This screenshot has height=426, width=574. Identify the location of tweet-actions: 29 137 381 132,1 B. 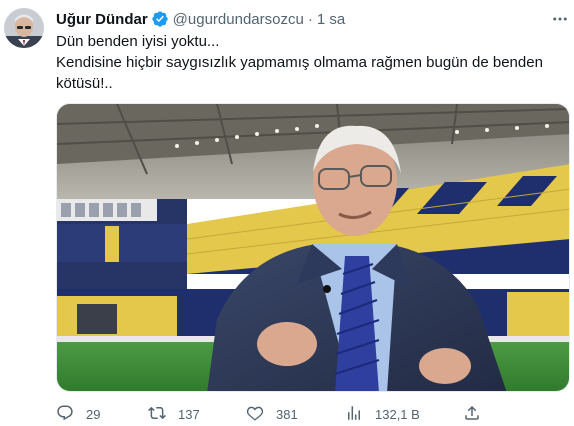
(271, 414).